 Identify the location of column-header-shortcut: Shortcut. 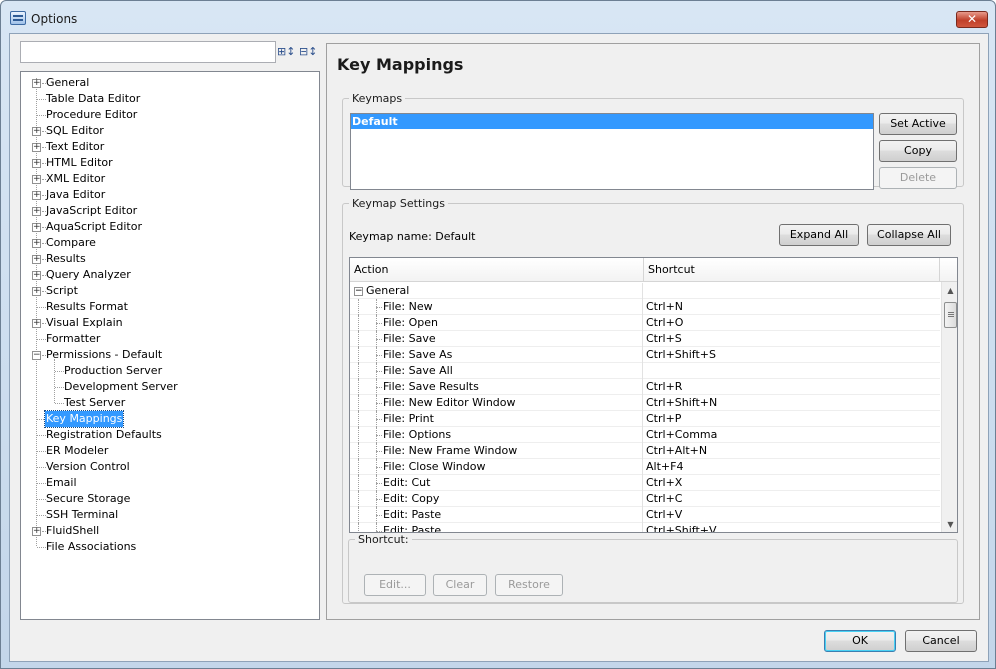
(792, 270).